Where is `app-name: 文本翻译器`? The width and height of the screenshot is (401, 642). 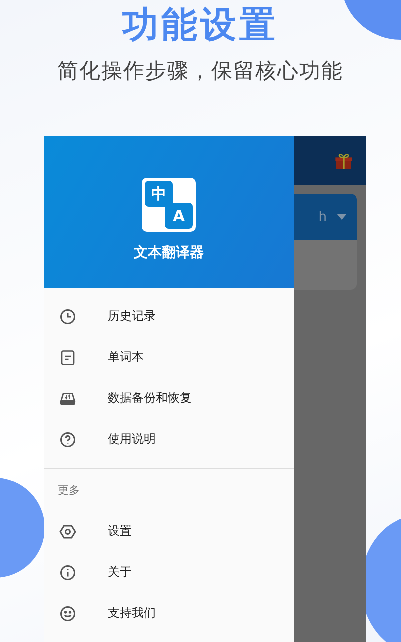
app-name: 文本翻译器 is located at coordinates (169, 253).